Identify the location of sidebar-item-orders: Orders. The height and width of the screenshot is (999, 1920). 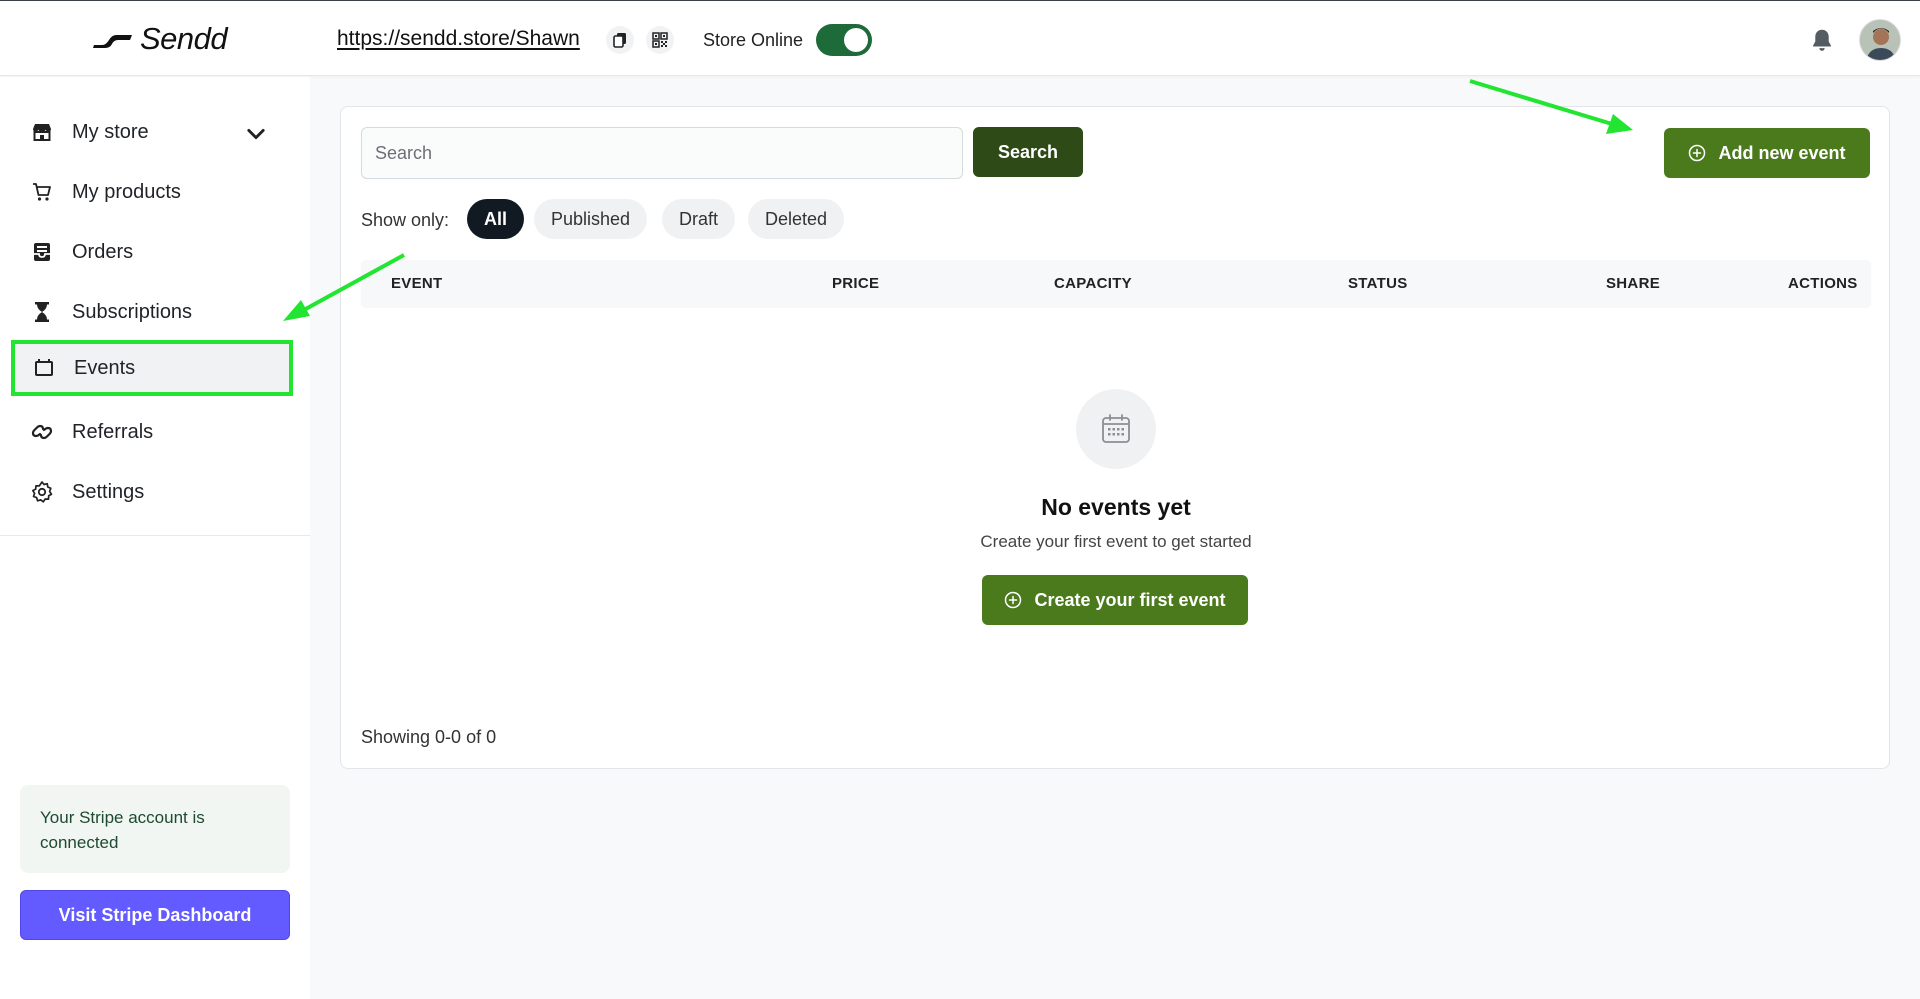
(152, 252).